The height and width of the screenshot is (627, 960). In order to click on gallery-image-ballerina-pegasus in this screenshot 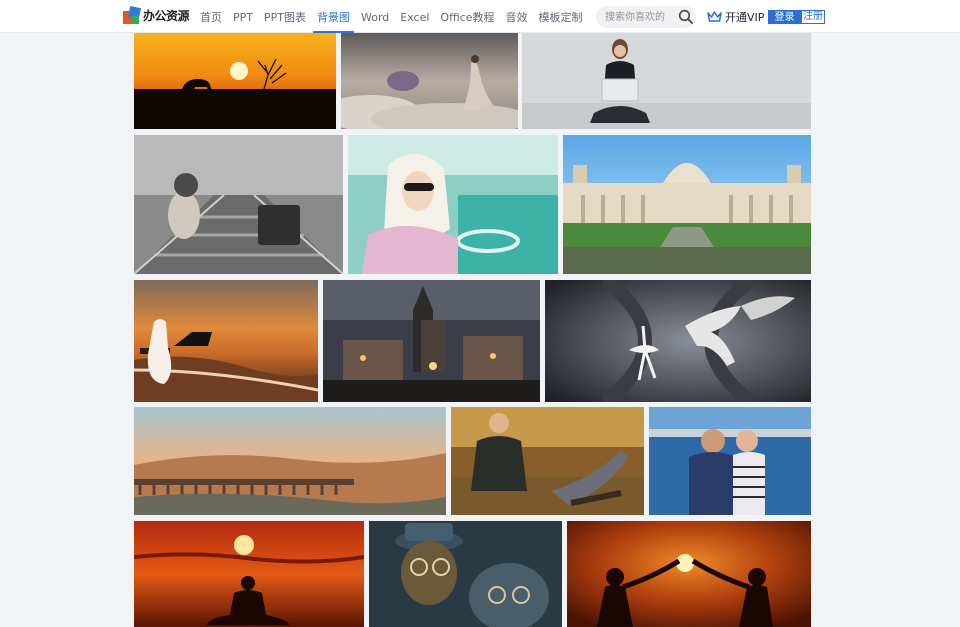, I will do `click(678, 341)`.